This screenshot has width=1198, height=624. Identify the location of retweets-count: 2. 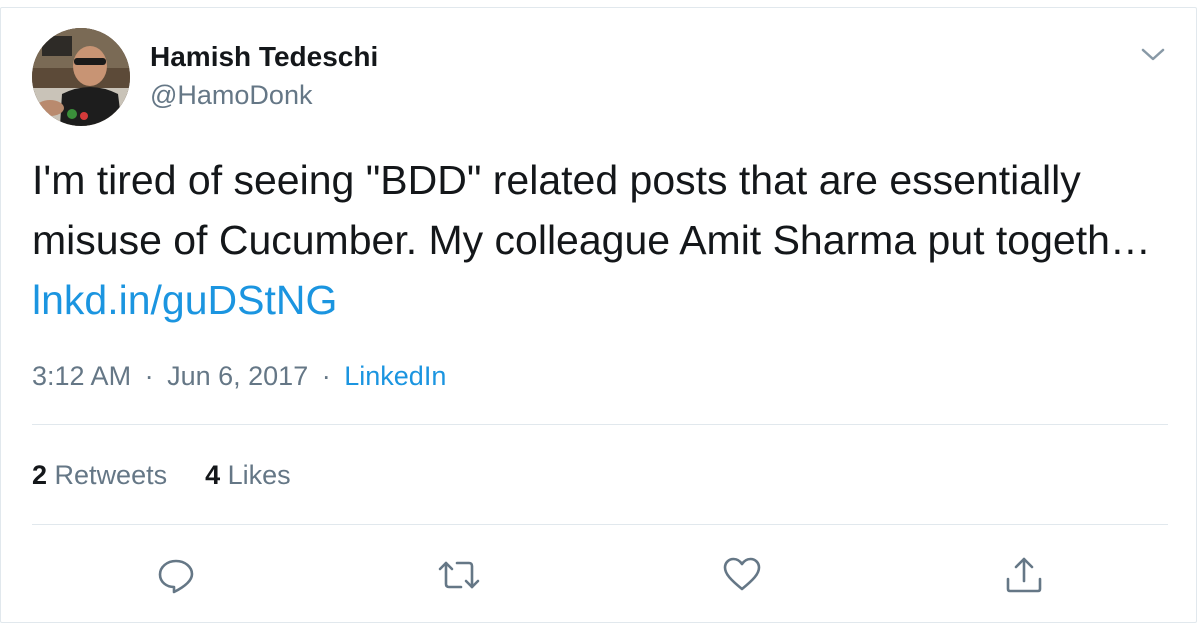
(40, 475).